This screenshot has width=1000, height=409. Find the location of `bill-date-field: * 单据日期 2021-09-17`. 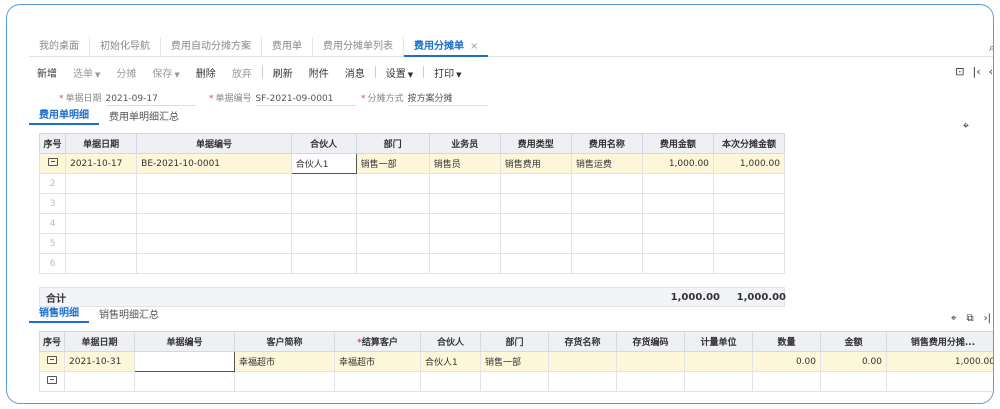

bill-date-field: * 单据日期 2021-09-17 is located at coordinates (127, 98).